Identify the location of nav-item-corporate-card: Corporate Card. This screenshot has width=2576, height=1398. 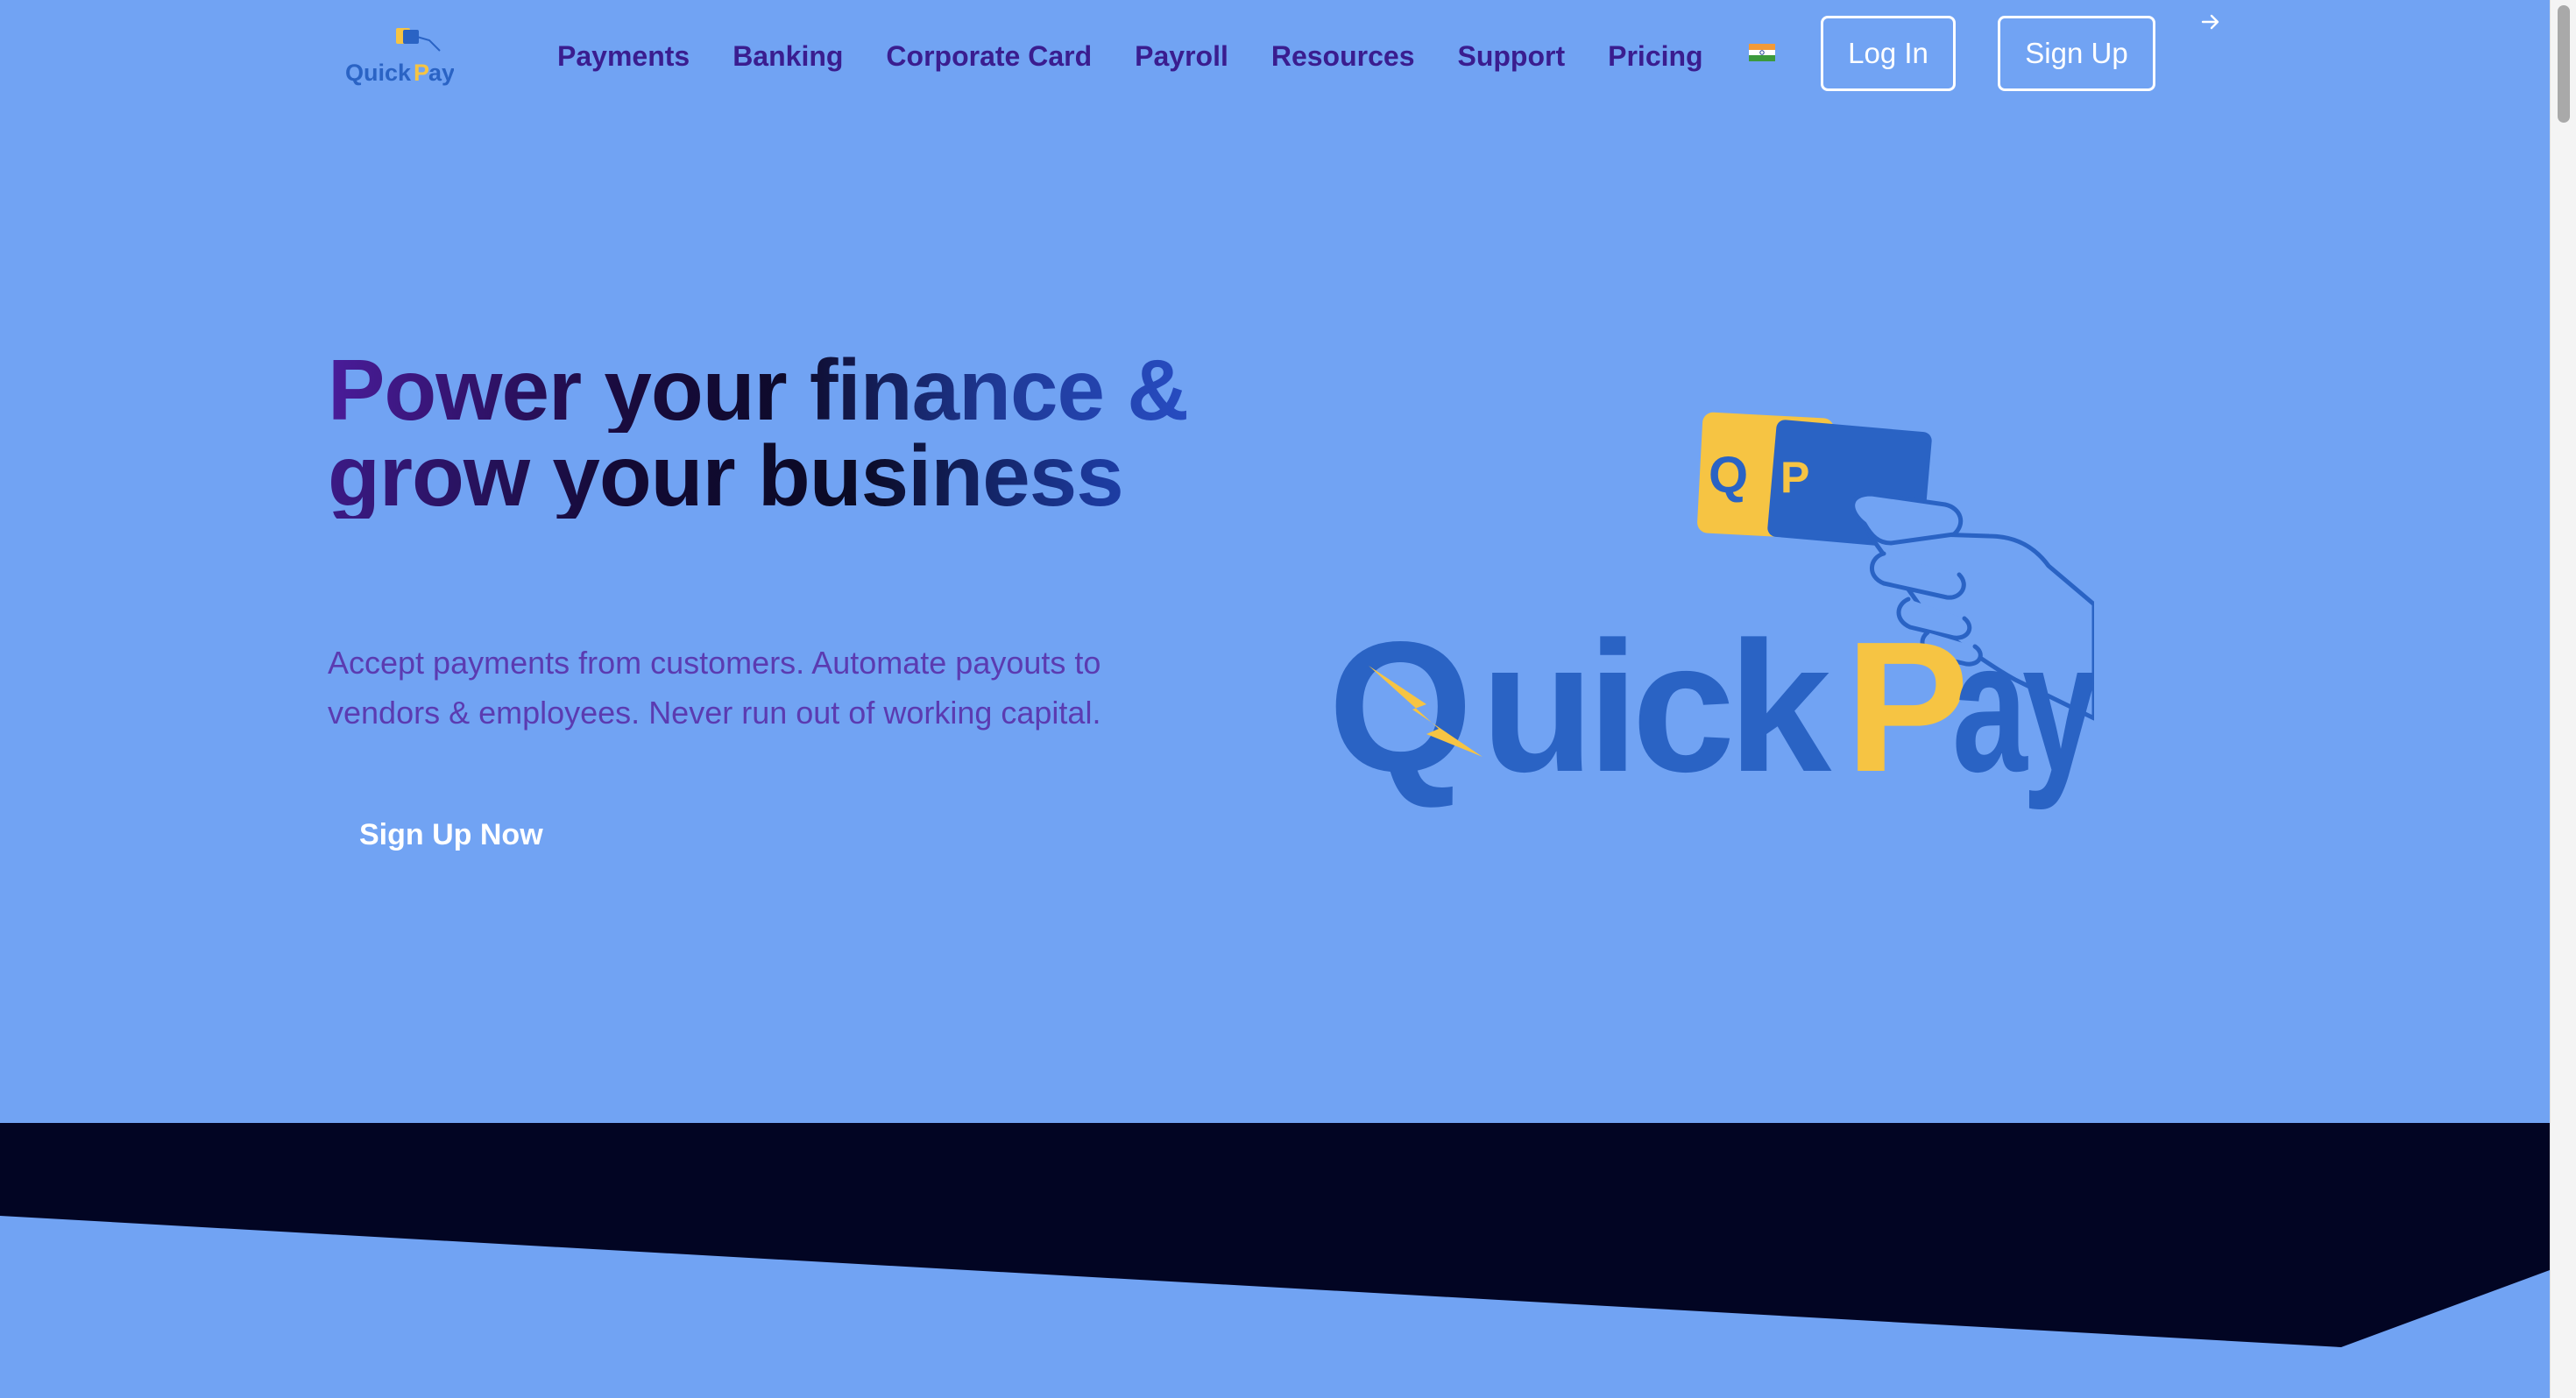
(989, 56).